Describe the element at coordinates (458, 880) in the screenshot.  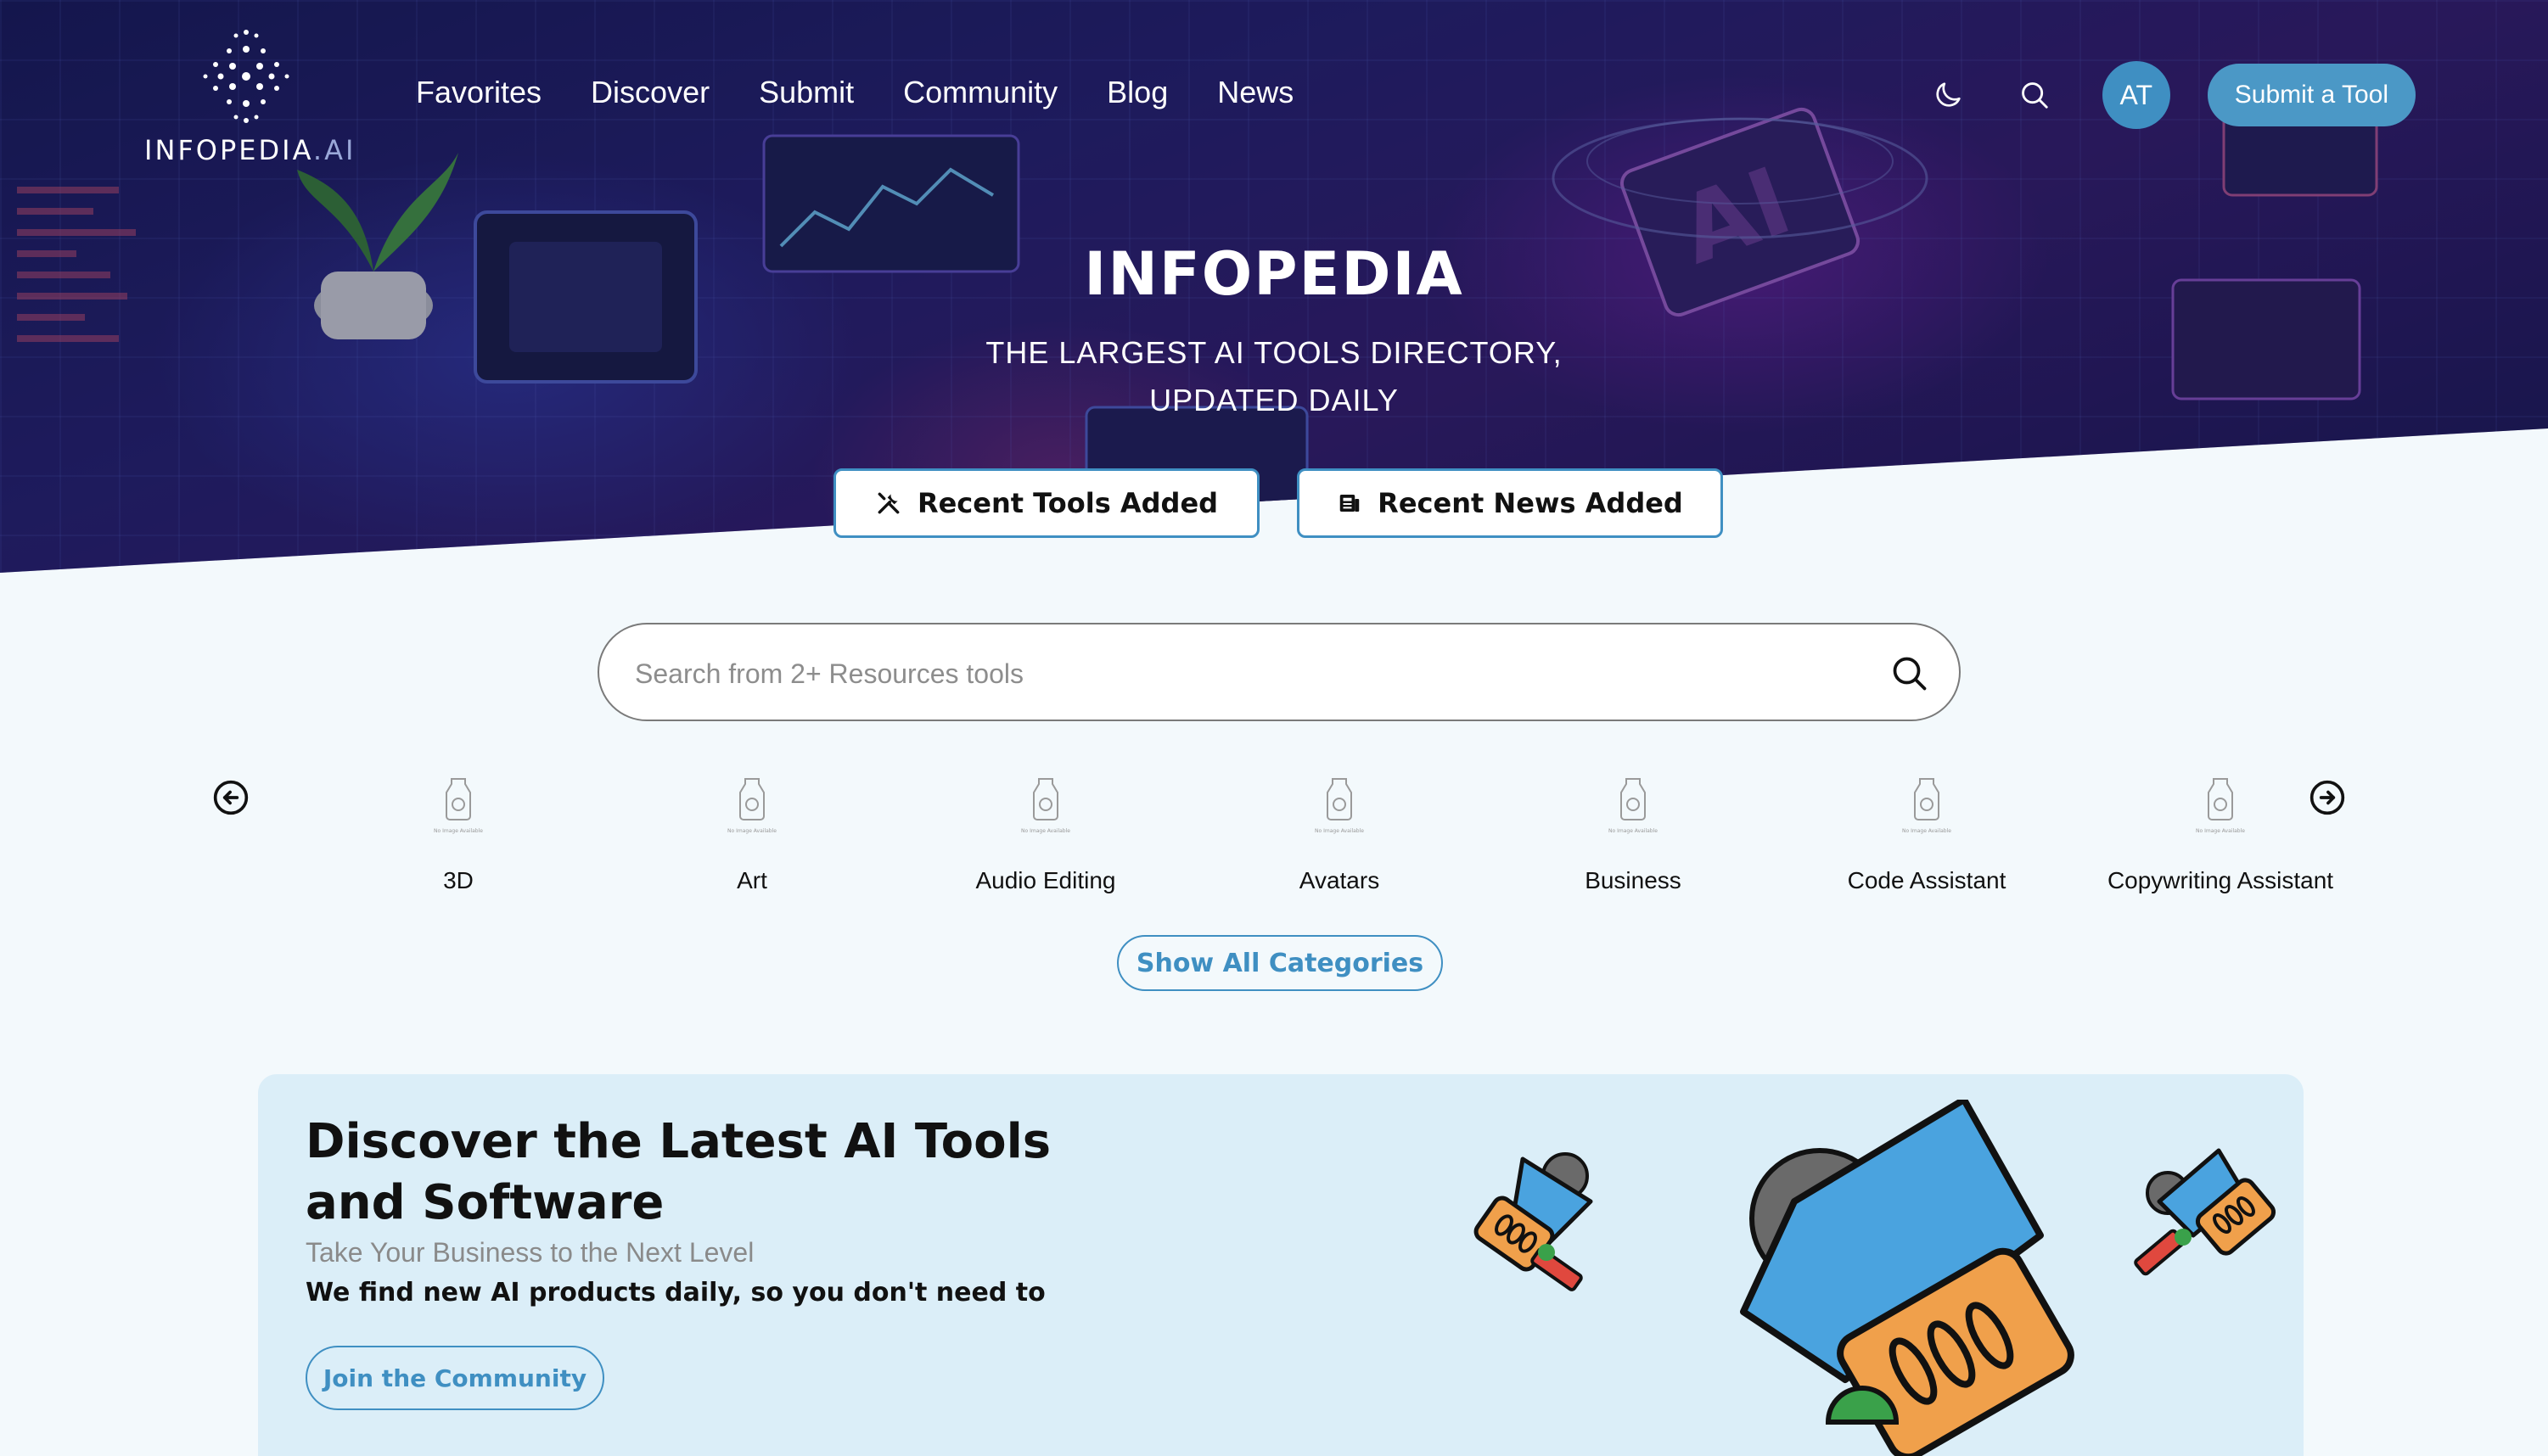
I see `category-label: 3D` at that location.